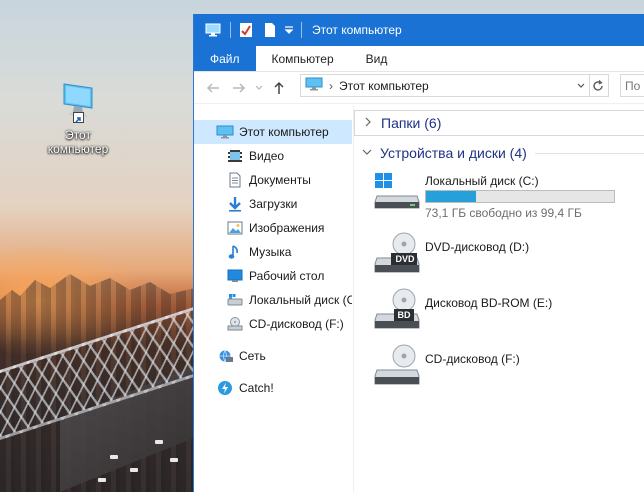 This screenshot has height=492, width=644. I want to click on refresh-icon, so click(598, 85).